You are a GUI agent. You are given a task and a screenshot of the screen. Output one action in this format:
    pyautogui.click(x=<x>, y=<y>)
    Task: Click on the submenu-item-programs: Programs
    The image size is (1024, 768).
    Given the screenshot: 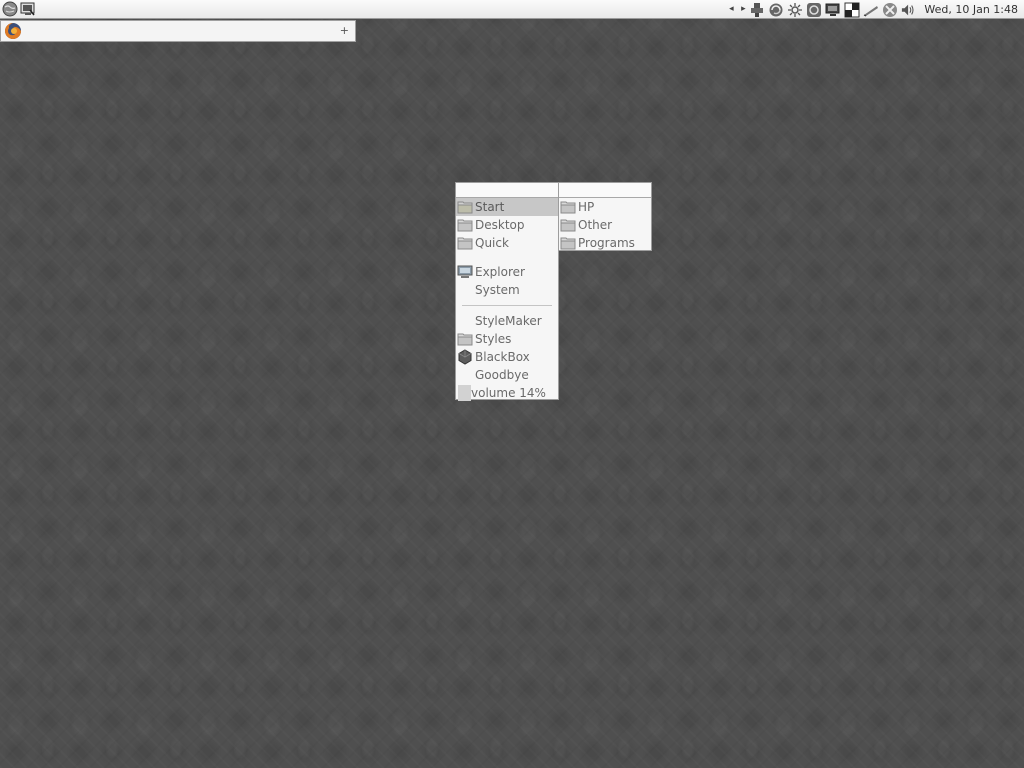 What is the action you would take?
    pyautogui.click(x=605, y=243)
    